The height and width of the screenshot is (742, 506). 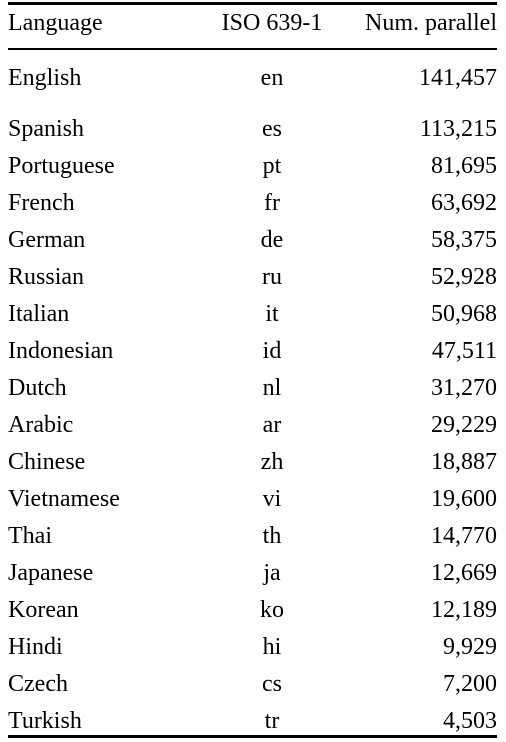 I want to click on cell-num-parallel: 141,457, so click(x=458, y=78).